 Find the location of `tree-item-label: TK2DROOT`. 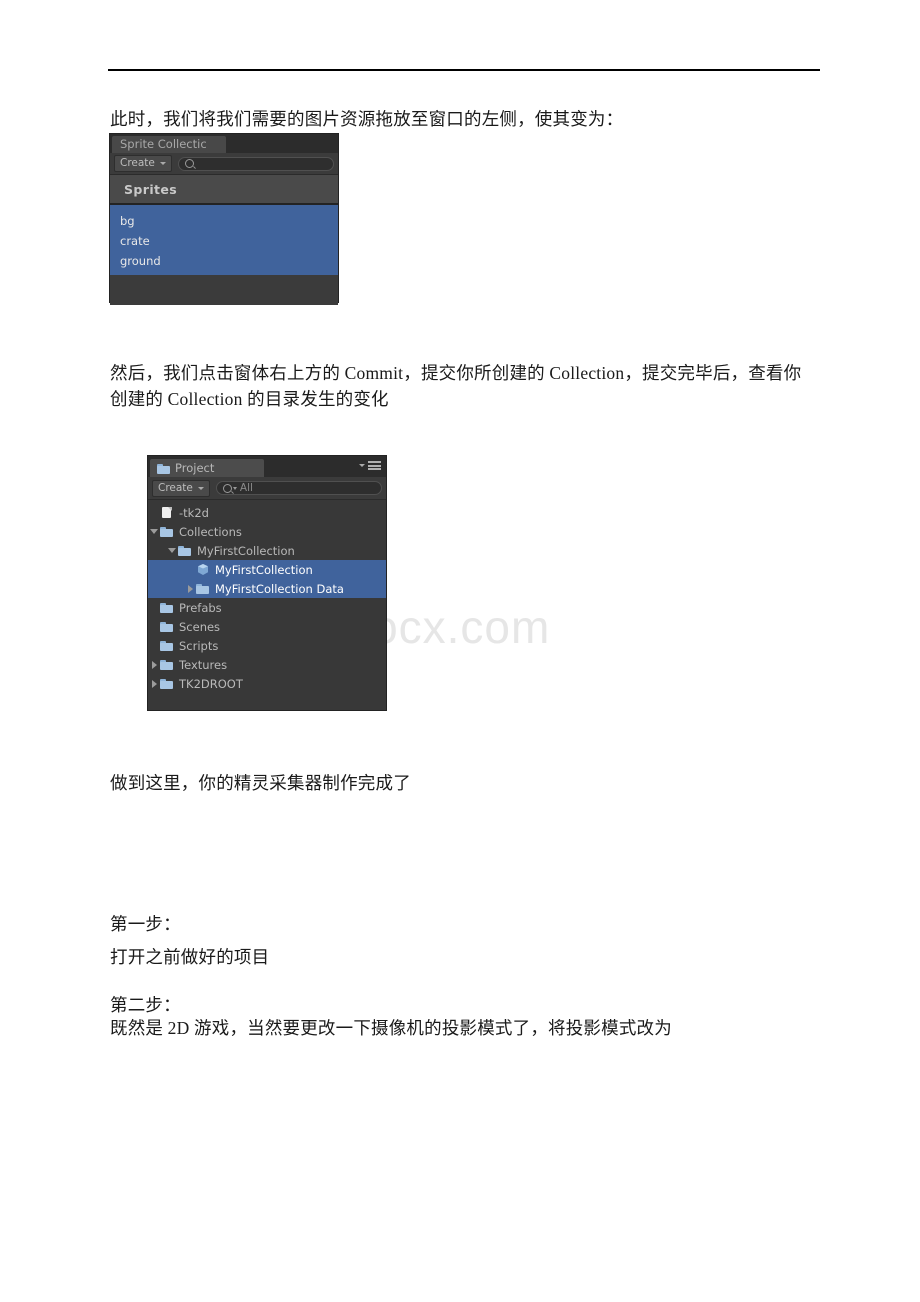

tree-item-label: TK2DROOT is located at coordinates (211, 683).